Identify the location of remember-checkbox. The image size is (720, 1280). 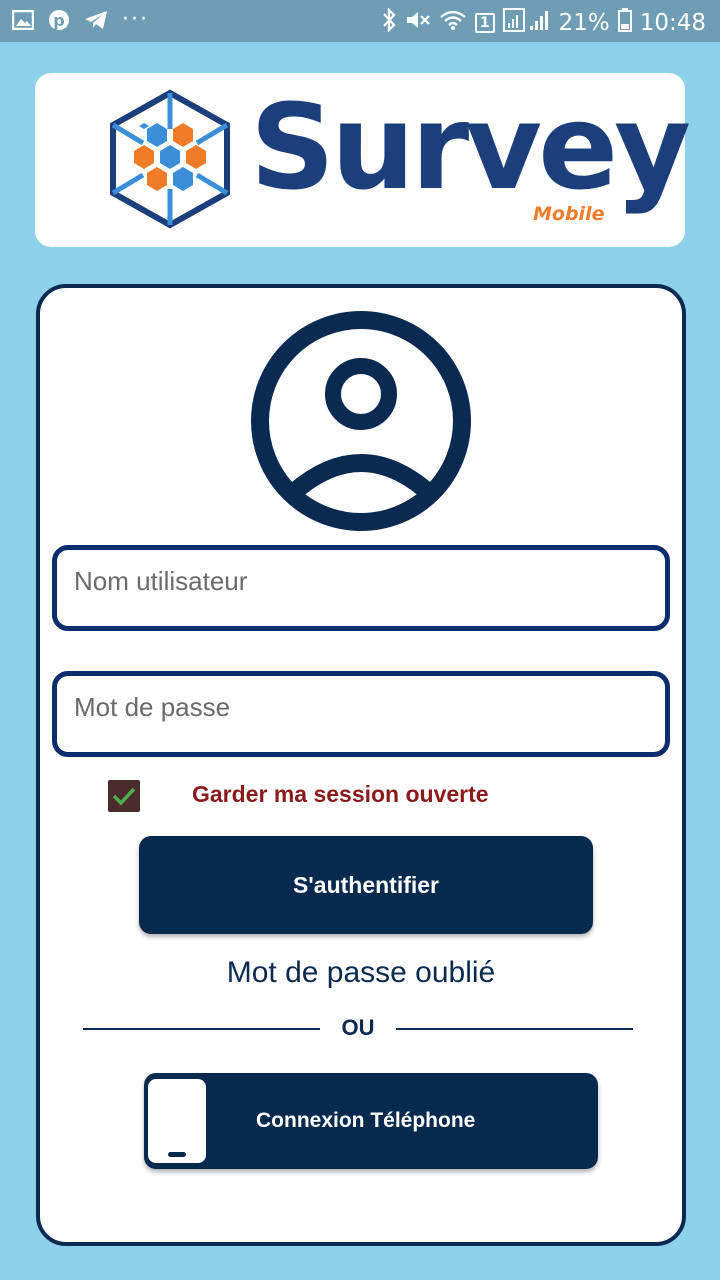
(124, 796).